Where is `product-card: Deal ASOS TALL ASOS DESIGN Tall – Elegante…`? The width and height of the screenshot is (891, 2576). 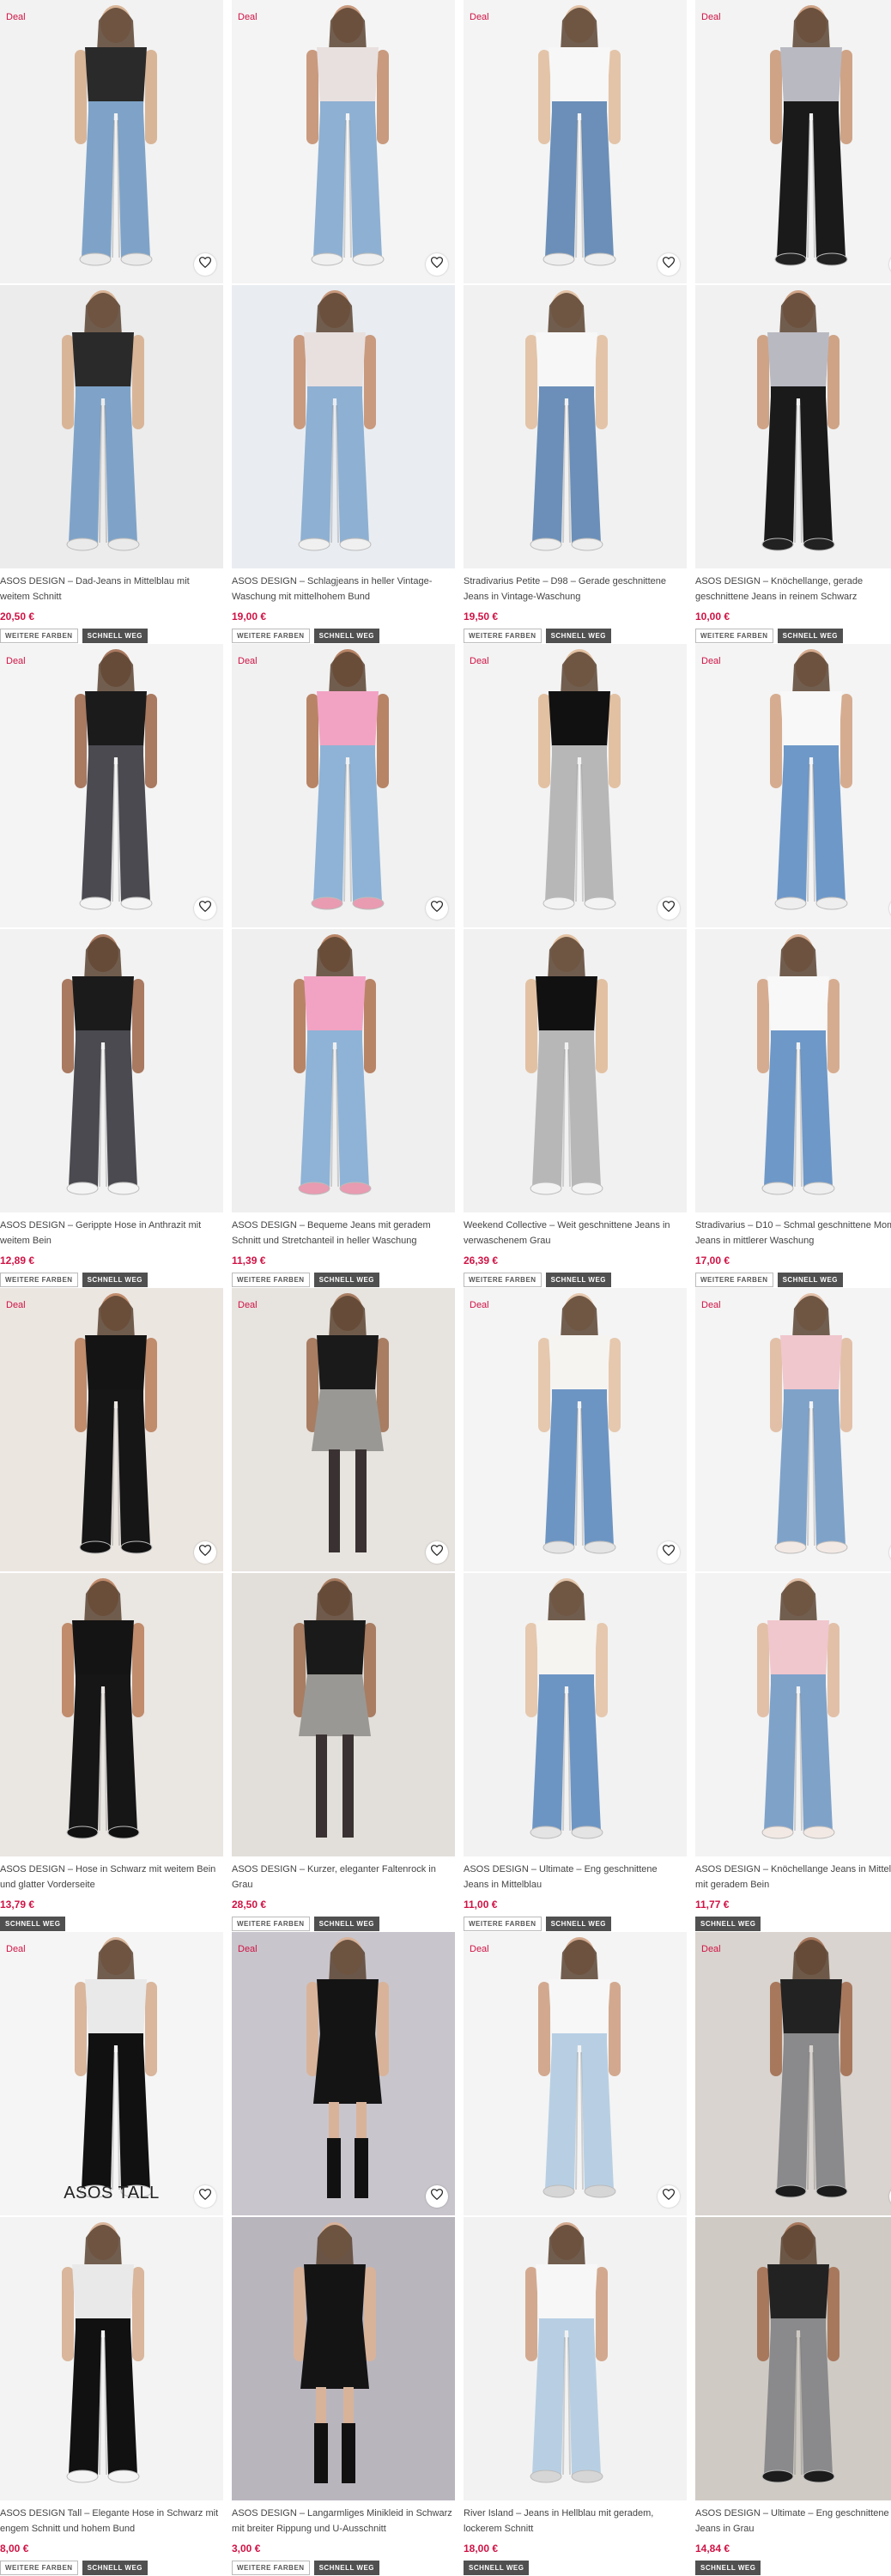
product-card: Deal ASOS TALL ASOS DESIGN Tall – Elegante… is located at coordinates (111, 2254).